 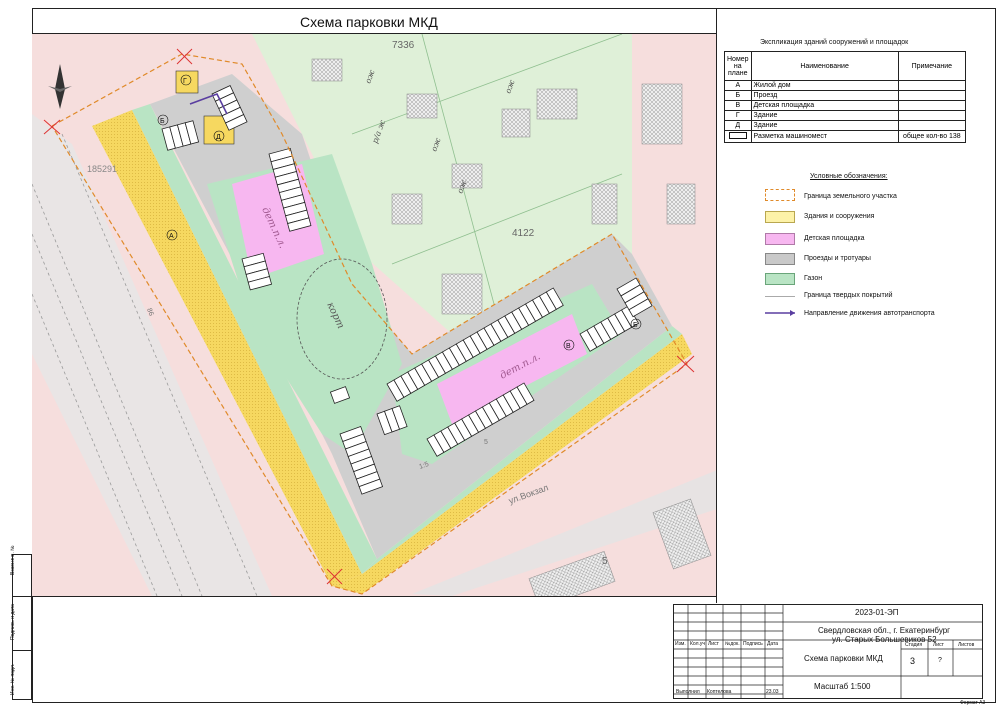 I want to click on address-line-1: Свердловская обл., г. Екатеринбург, so click(x=884, y=630).